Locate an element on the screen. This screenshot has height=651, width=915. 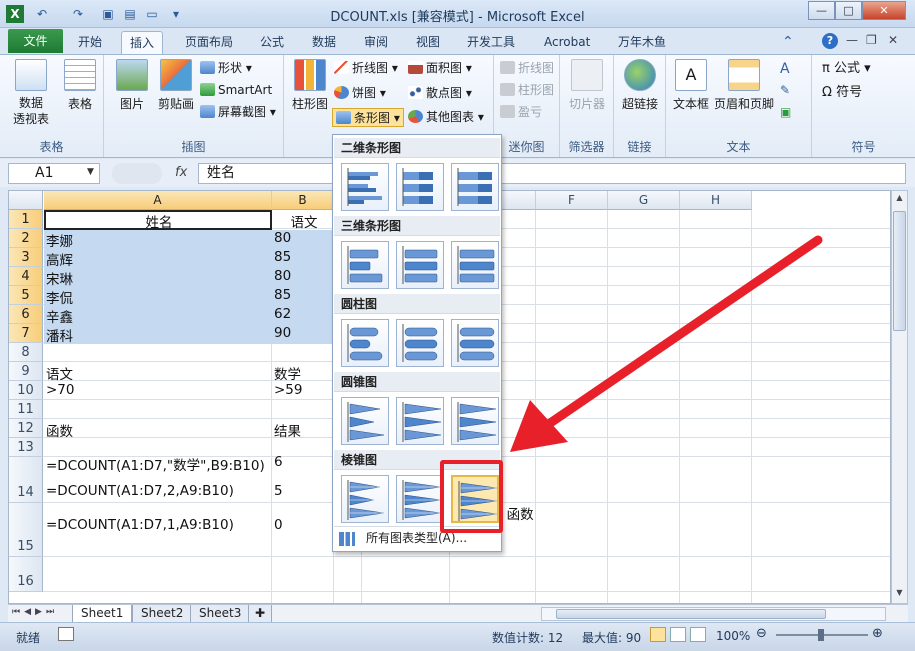
cell-a15: =DCOUNT(A1:D7,1,A9:B10) is located at coordinates (139, 525).